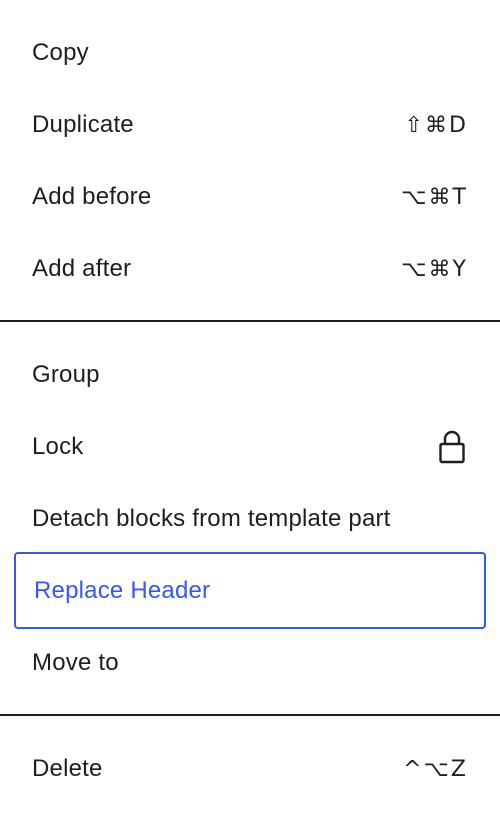 This screenshot has height=820, width=500. Describe the element at coordinates (75, 662) in the screenshot. I see `menu-item-label: Move to` at that location.